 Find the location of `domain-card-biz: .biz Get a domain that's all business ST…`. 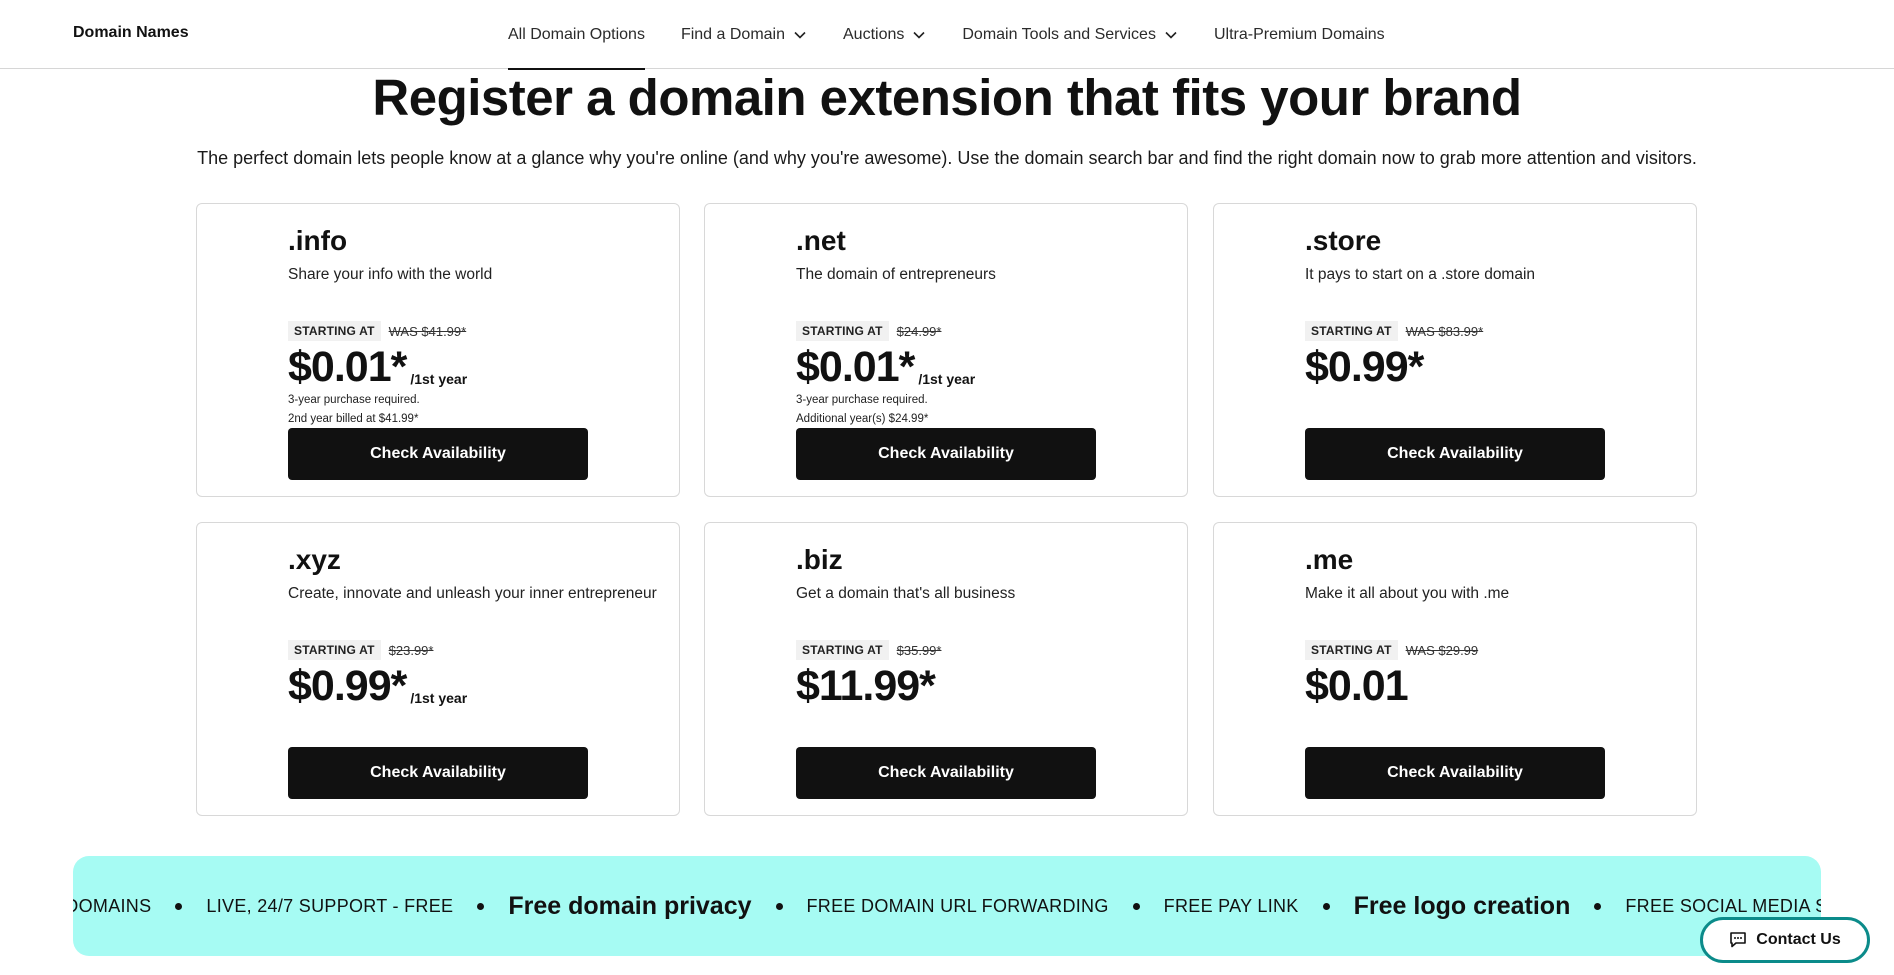

domain-card-biz: .biz Get a domain that's all business ST… is located at coordinates (946, 669).